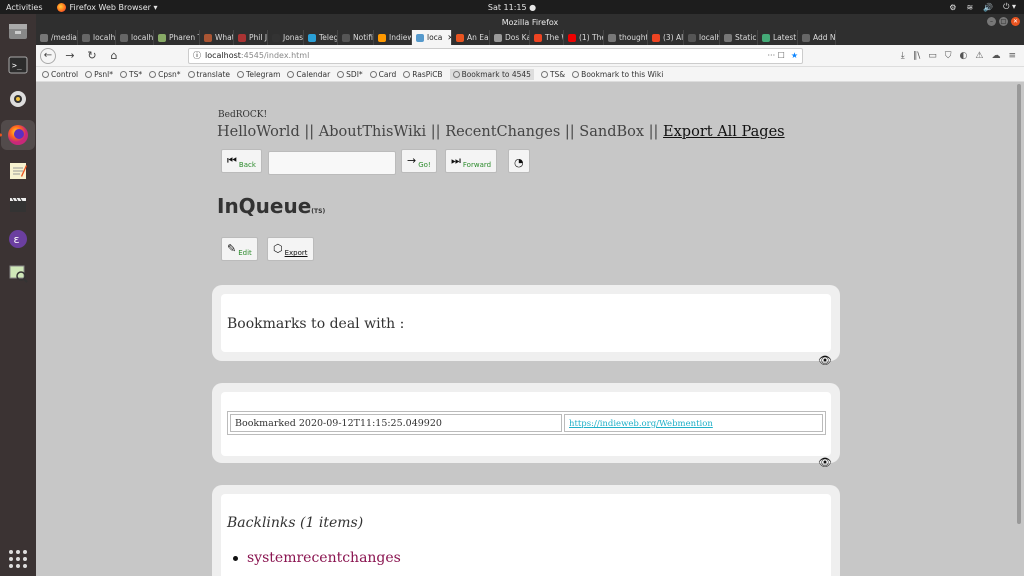 Image resolution: width=1024 pixels, height=576 pixels. I want to click on export-all-pages-link: Export All Pages, so click(724, 132).